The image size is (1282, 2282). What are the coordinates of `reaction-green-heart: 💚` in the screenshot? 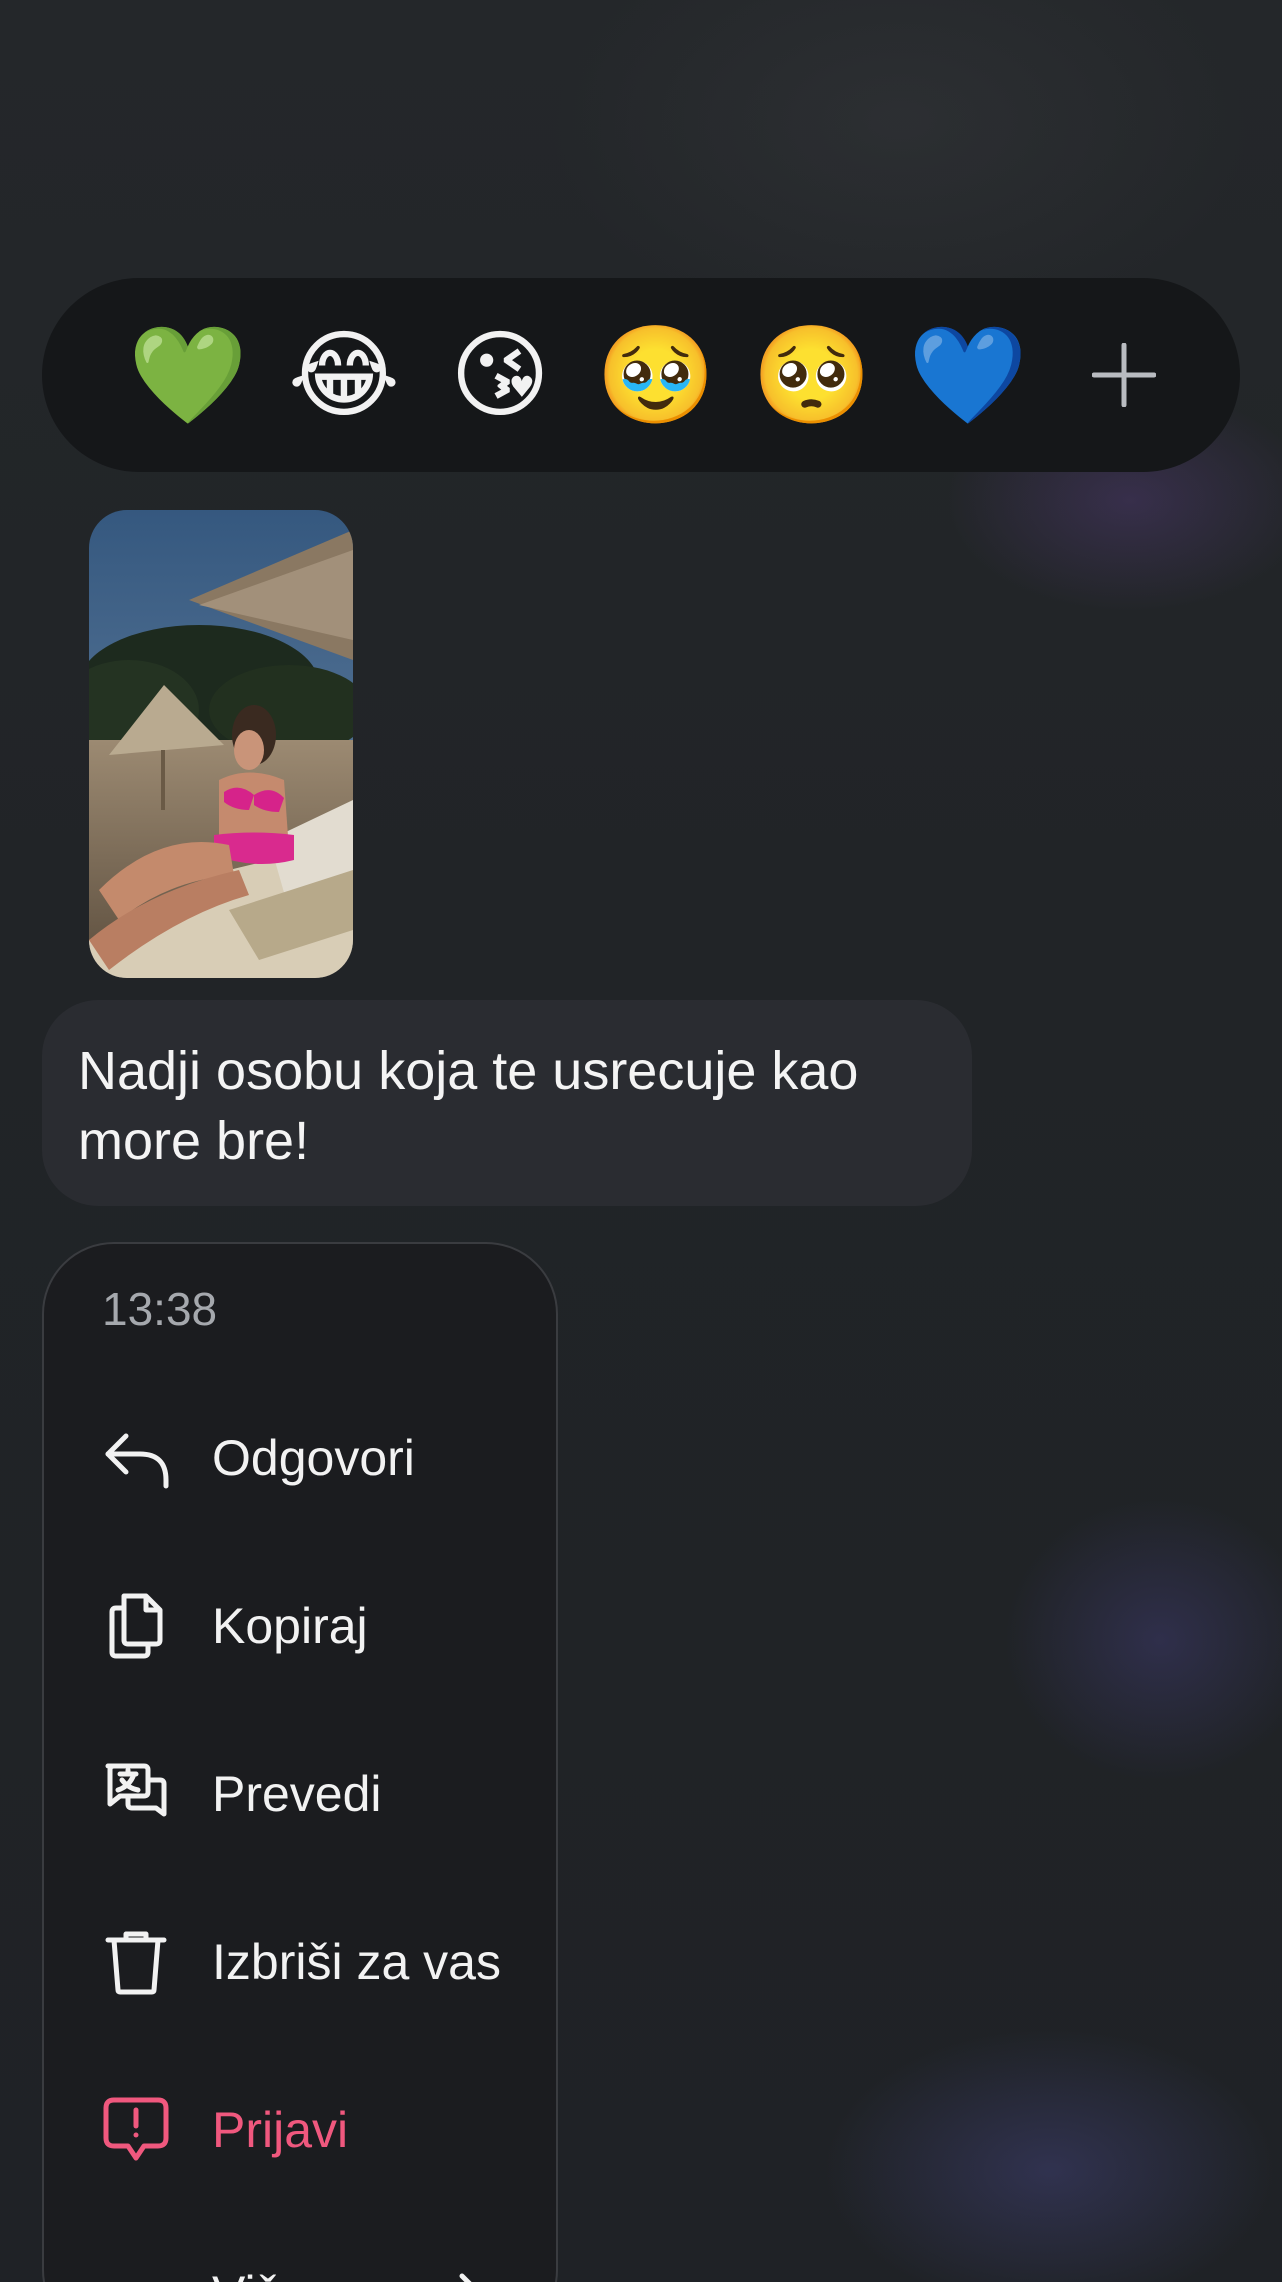 It's located at (188, 375).